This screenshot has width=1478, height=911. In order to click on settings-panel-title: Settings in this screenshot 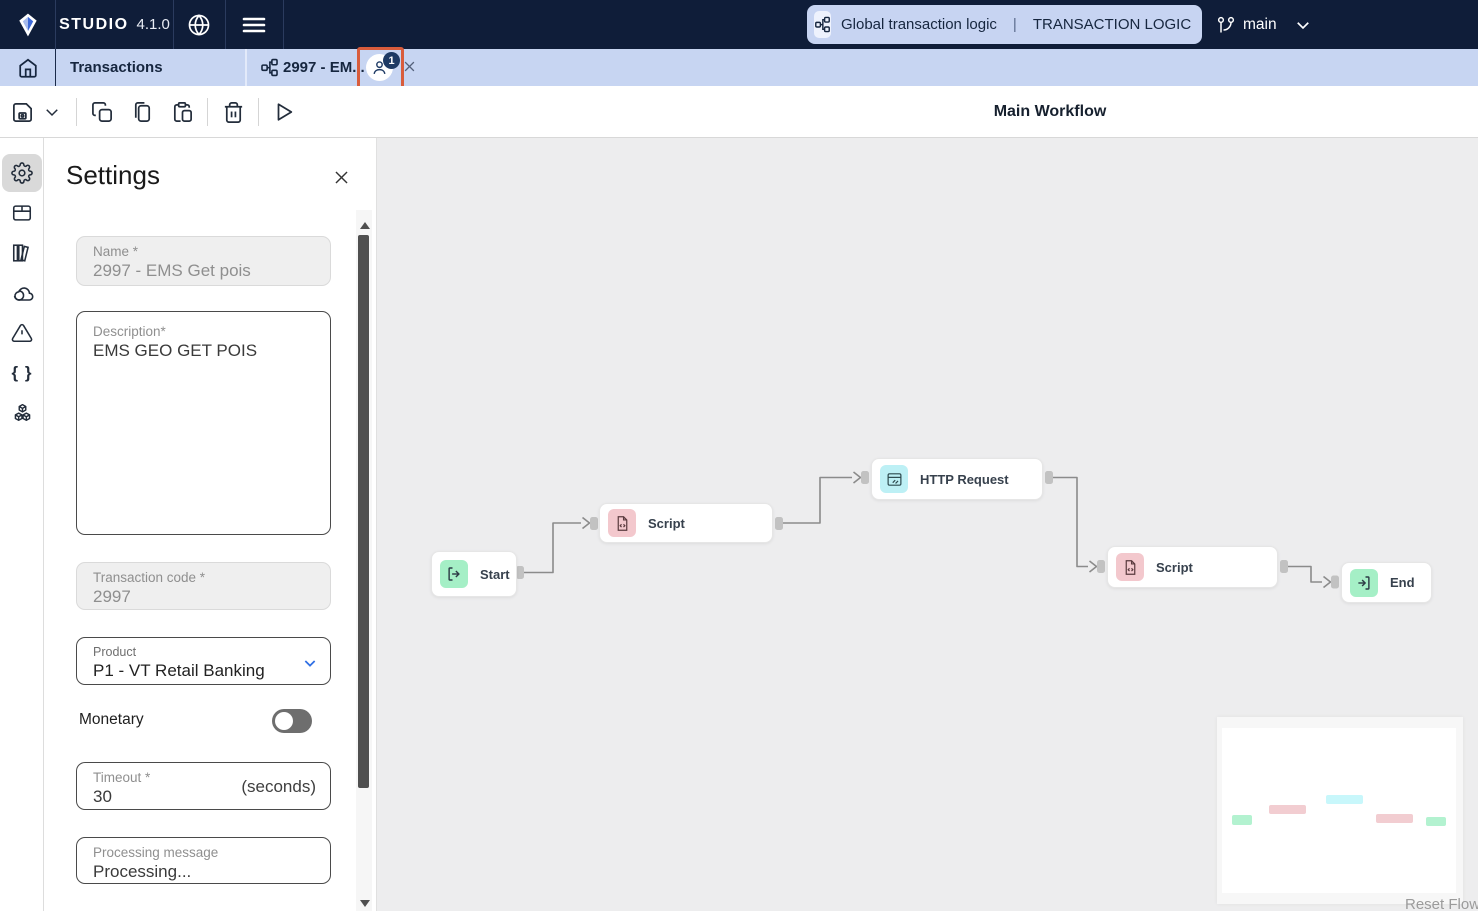, I will do `click(113, 175)`.